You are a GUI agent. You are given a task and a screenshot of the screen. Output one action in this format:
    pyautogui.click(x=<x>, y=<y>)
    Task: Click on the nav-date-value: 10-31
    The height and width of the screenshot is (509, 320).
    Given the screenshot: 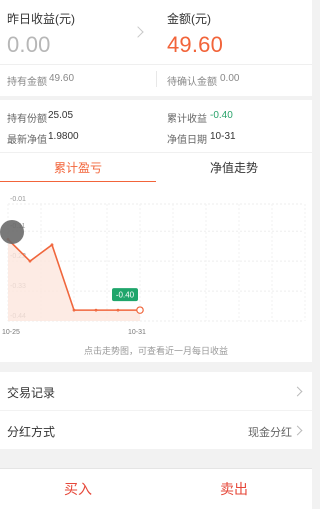 What is the action you would take?
    pyautogui.click(x=223, y=136)
    